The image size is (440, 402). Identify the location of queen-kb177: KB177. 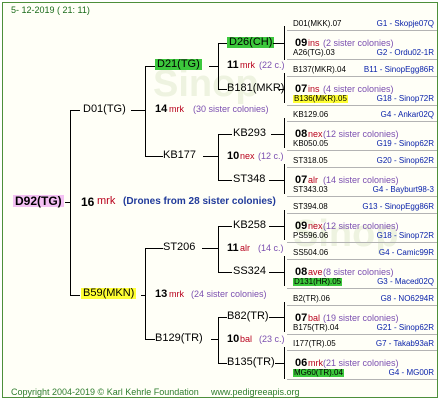
(179, 155).